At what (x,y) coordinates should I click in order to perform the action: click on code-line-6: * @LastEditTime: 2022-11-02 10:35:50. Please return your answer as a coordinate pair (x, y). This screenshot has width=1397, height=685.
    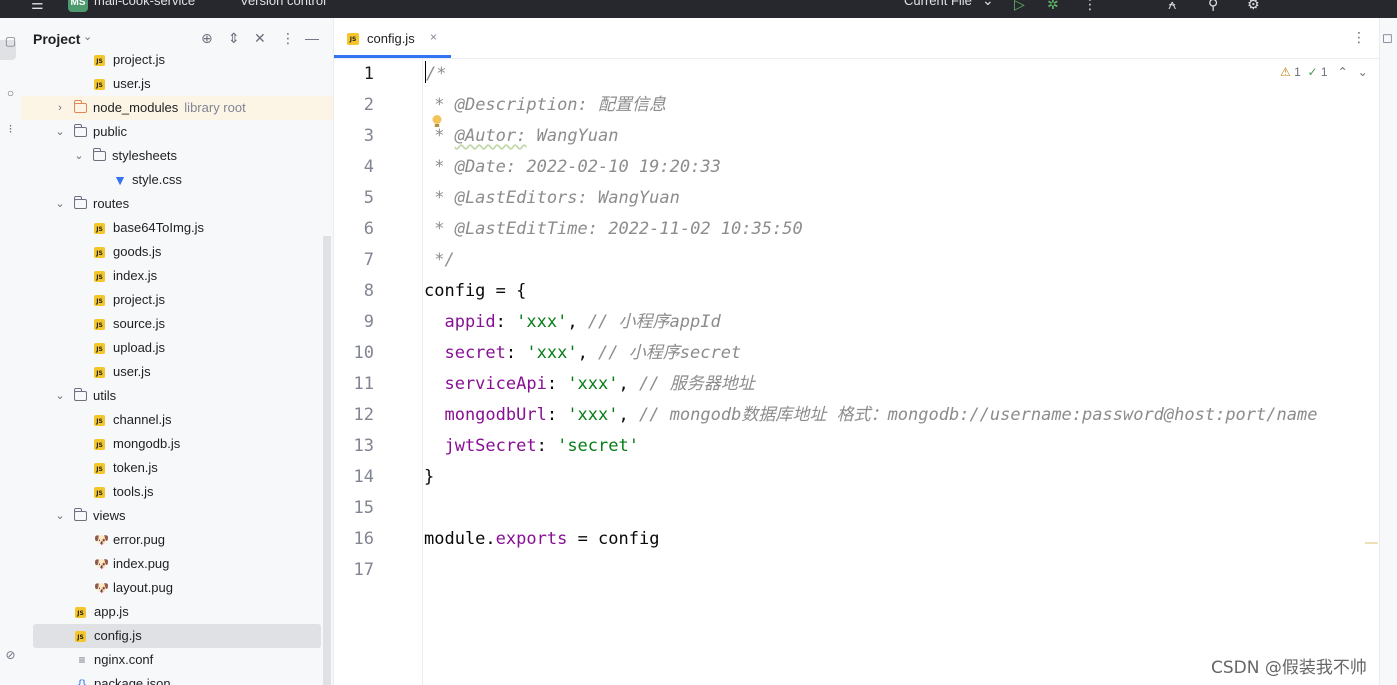
    Looking at the image, I should click on (613, 229).